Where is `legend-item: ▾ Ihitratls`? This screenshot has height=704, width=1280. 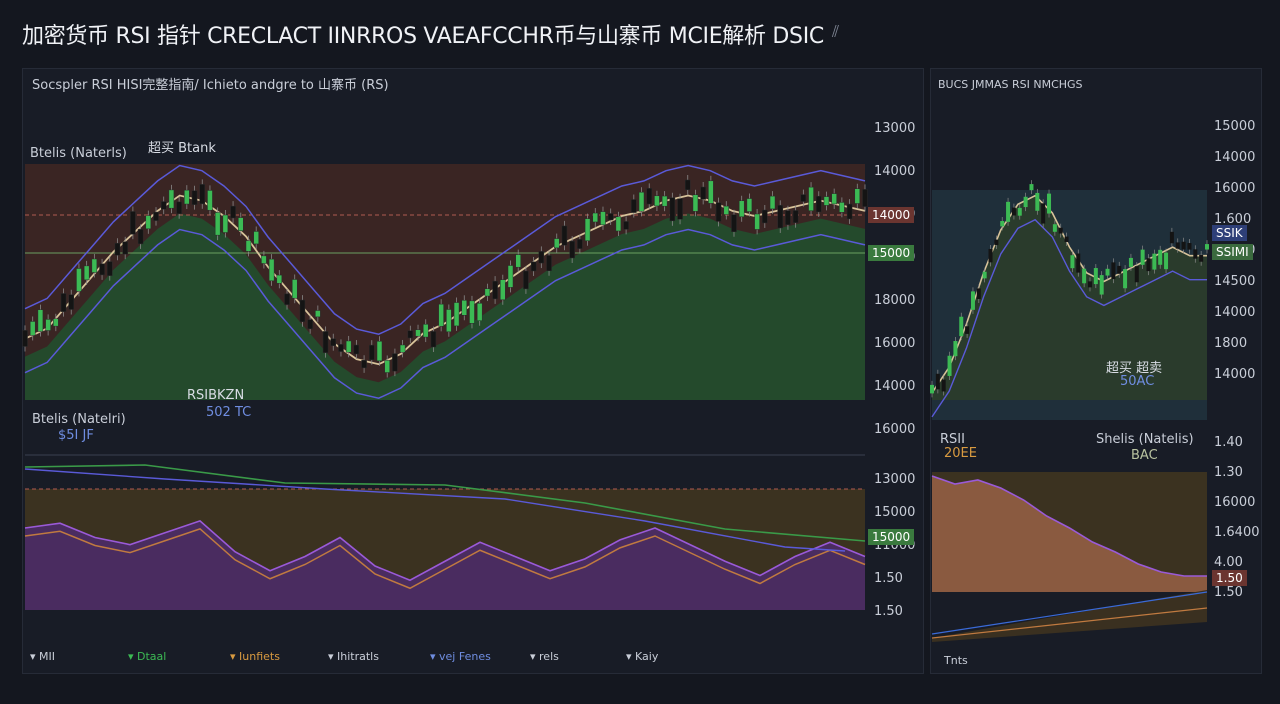 legend-item: ▾ Ihitratls is located at coordinates (353, 656).